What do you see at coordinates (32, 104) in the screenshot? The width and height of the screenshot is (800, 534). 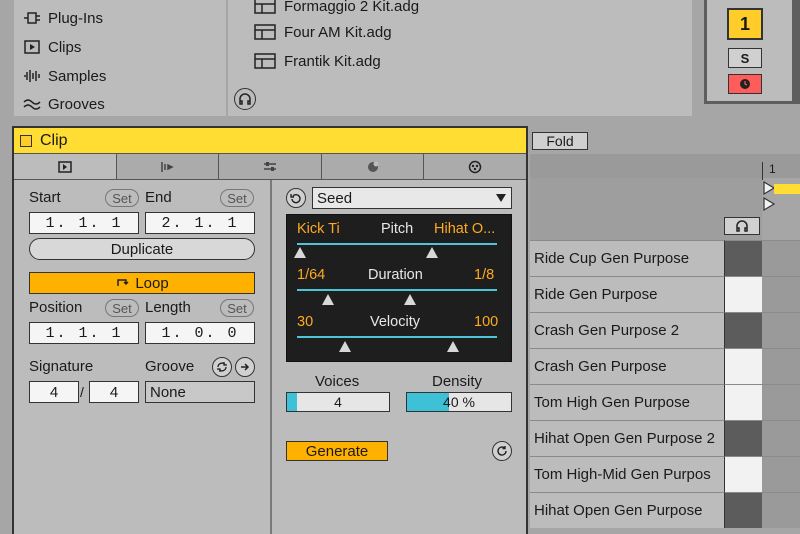 I see `groove-icon` at bounding box center [32, 104].